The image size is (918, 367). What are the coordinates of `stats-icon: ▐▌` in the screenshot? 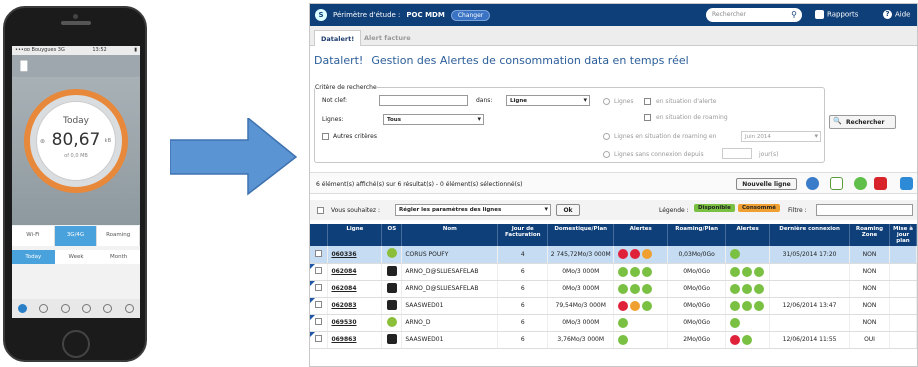 It's located at (24, 67).